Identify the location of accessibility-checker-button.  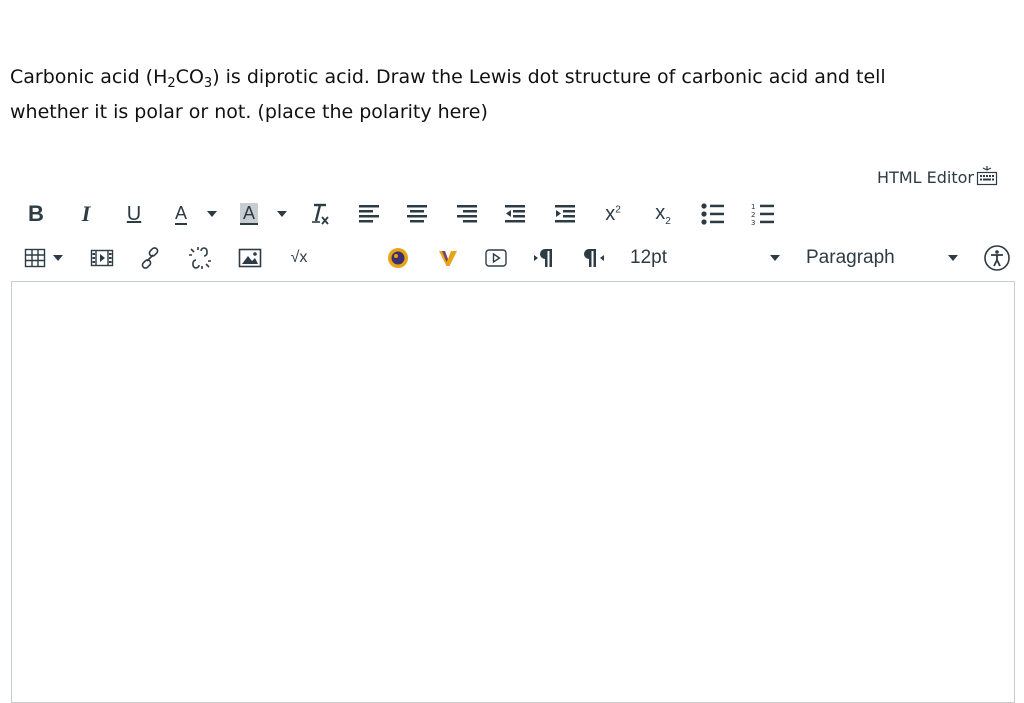
(997, 258).